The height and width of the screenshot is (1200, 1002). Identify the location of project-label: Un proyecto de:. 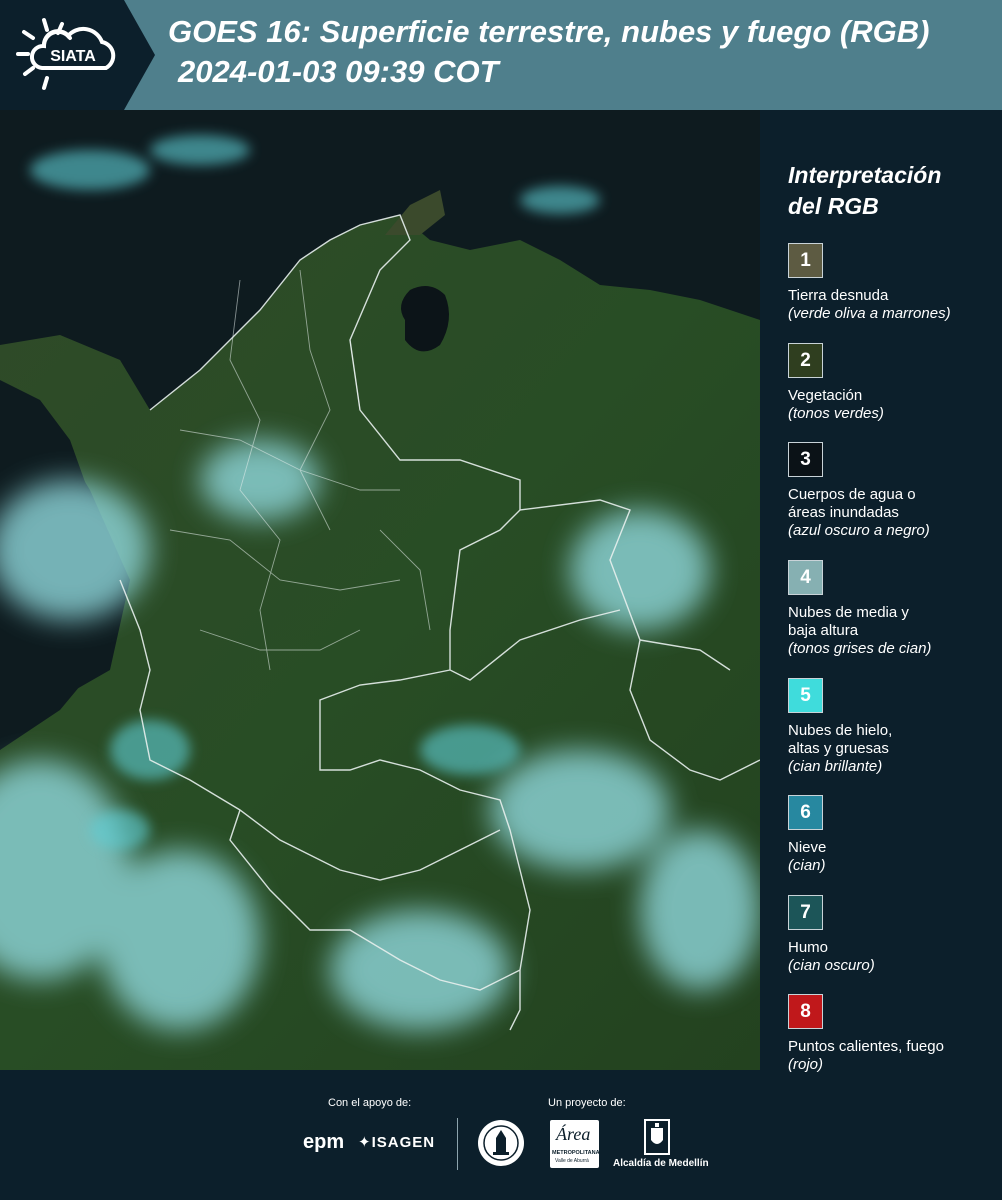
(587, 1103).